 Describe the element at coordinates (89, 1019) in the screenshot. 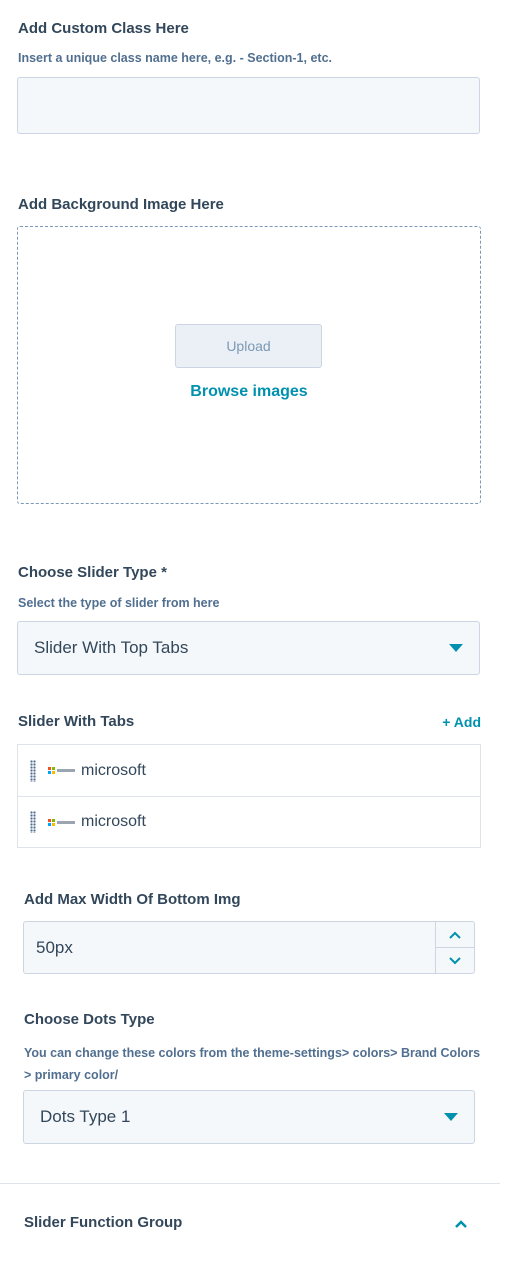

I see `dots-type-label: Choose Dots Type` at that location.